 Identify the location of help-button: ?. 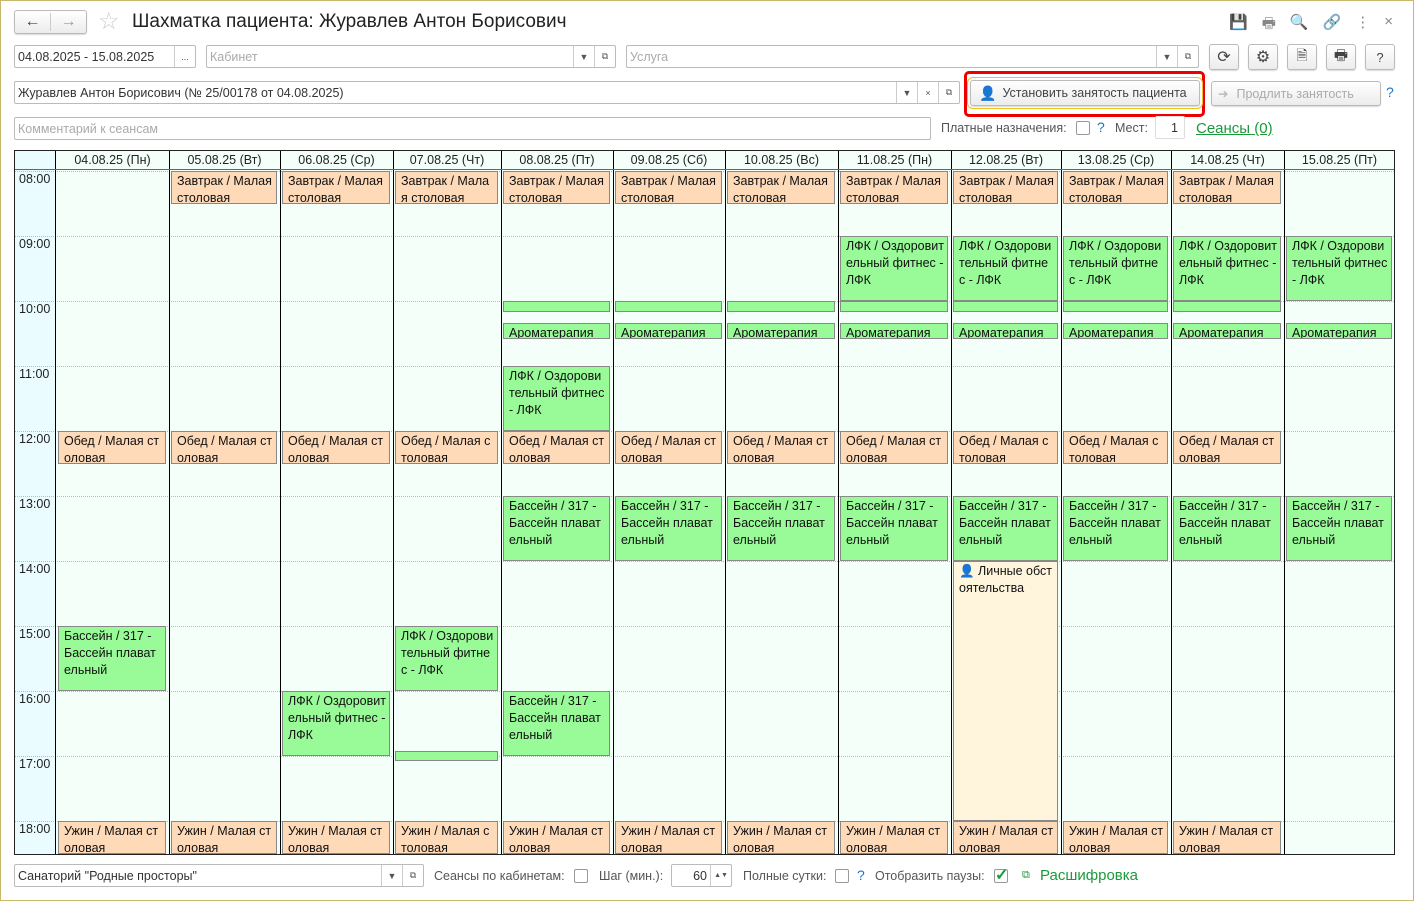
(1380, 57).